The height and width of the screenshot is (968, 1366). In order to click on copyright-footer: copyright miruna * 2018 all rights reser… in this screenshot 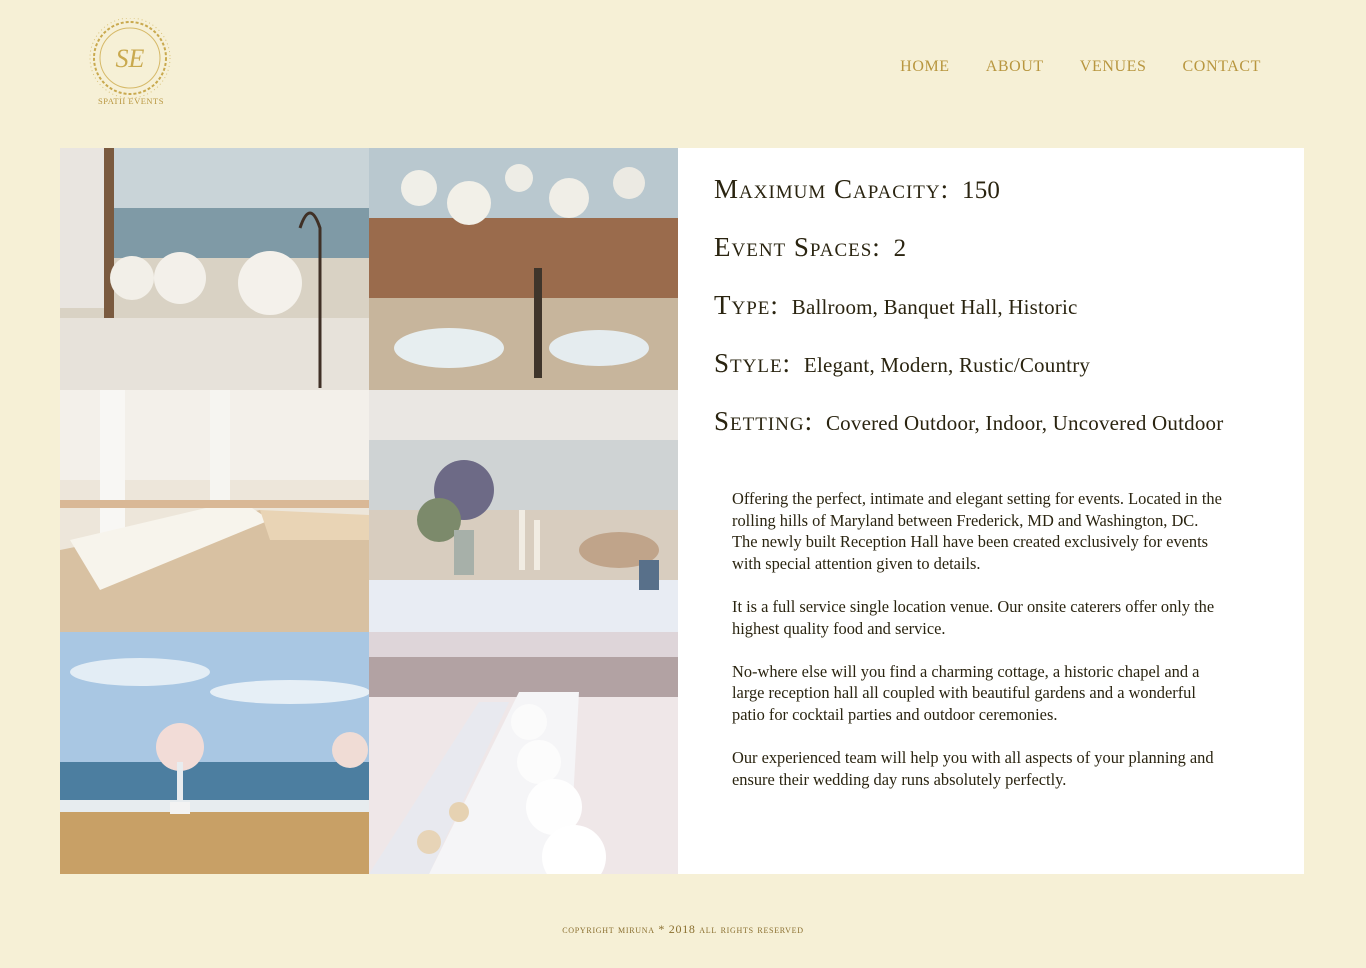, I will do `click(683, 929)`.